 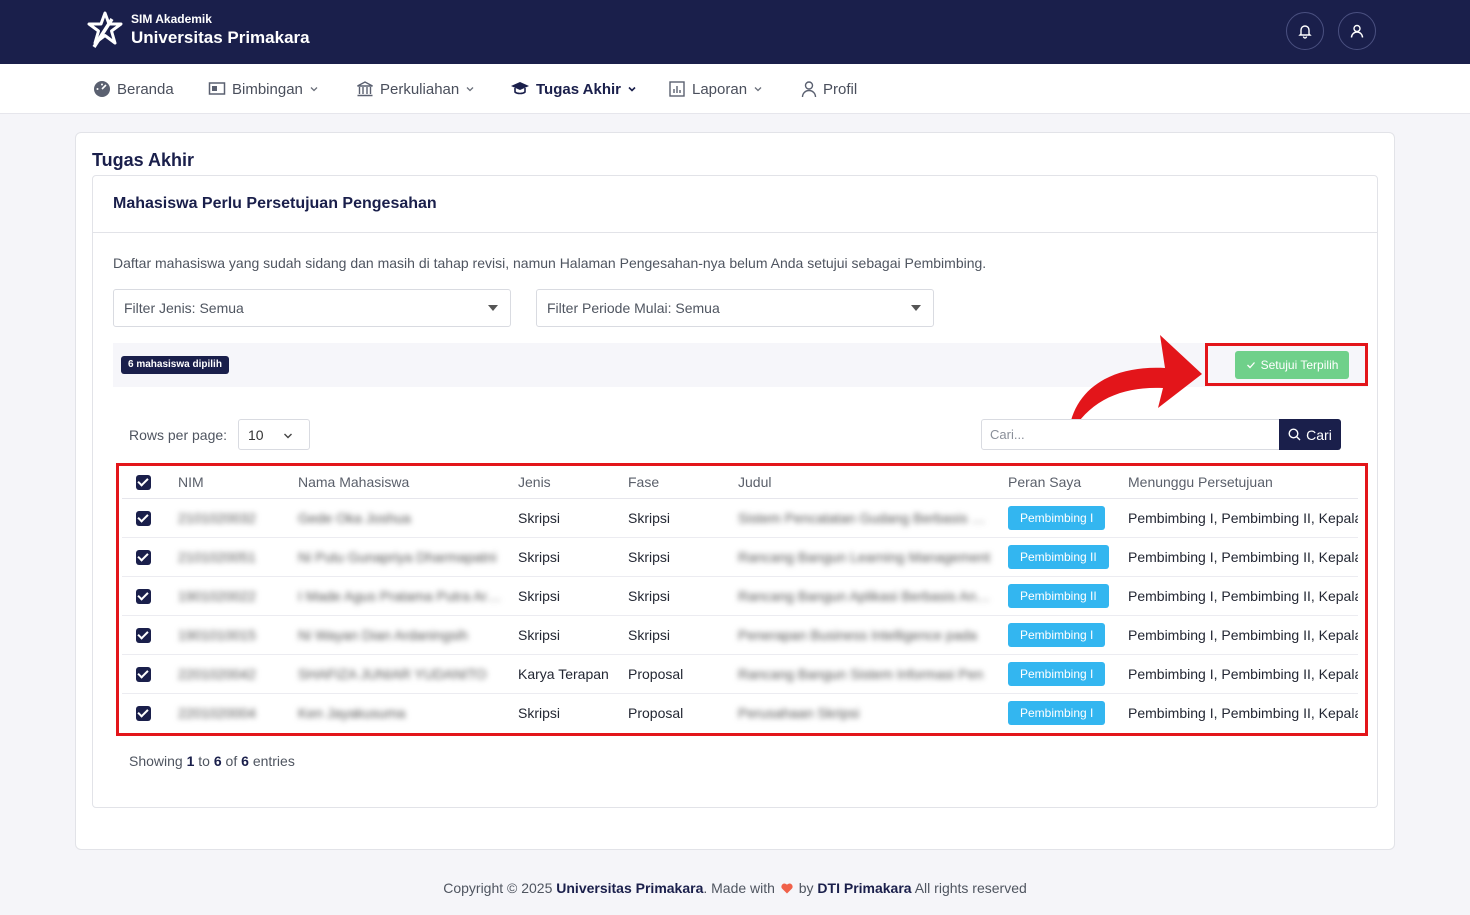 I want to click on dashboard-icon, so click(x=102, y=89).